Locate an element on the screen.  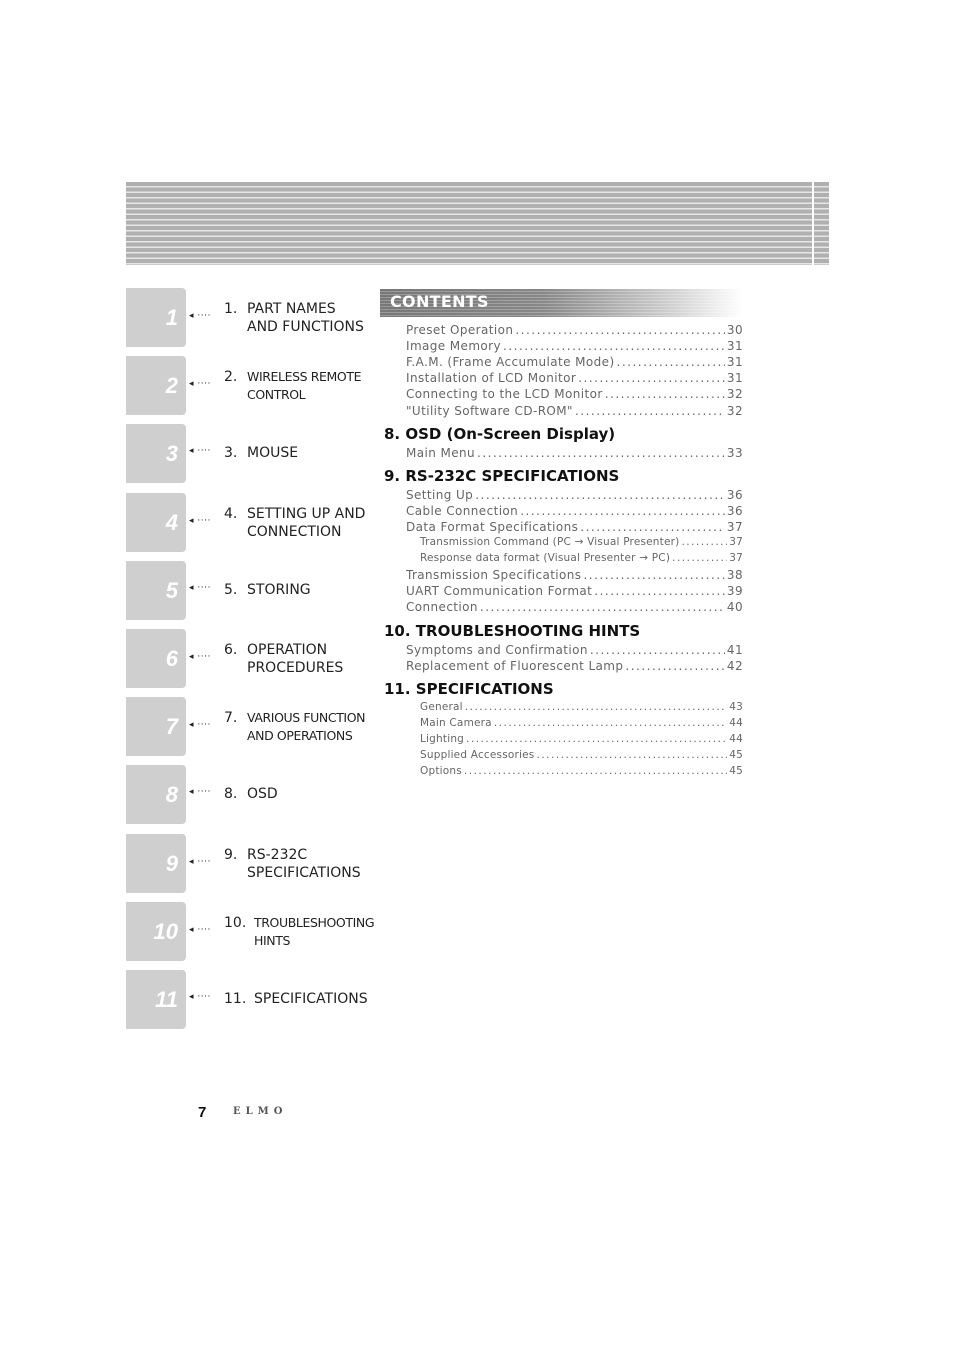
toc-entry-label: Options is located at coordinates (441, 771).